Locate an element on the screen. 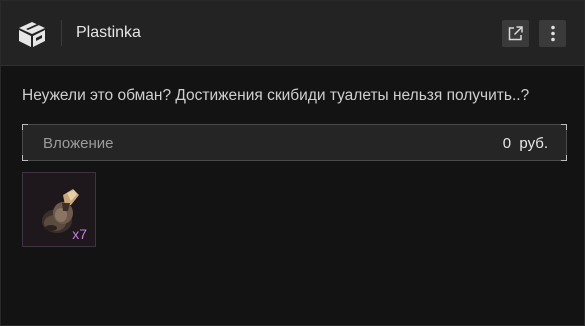  attachment-label: Вложение is located at coordinates (78, 143).